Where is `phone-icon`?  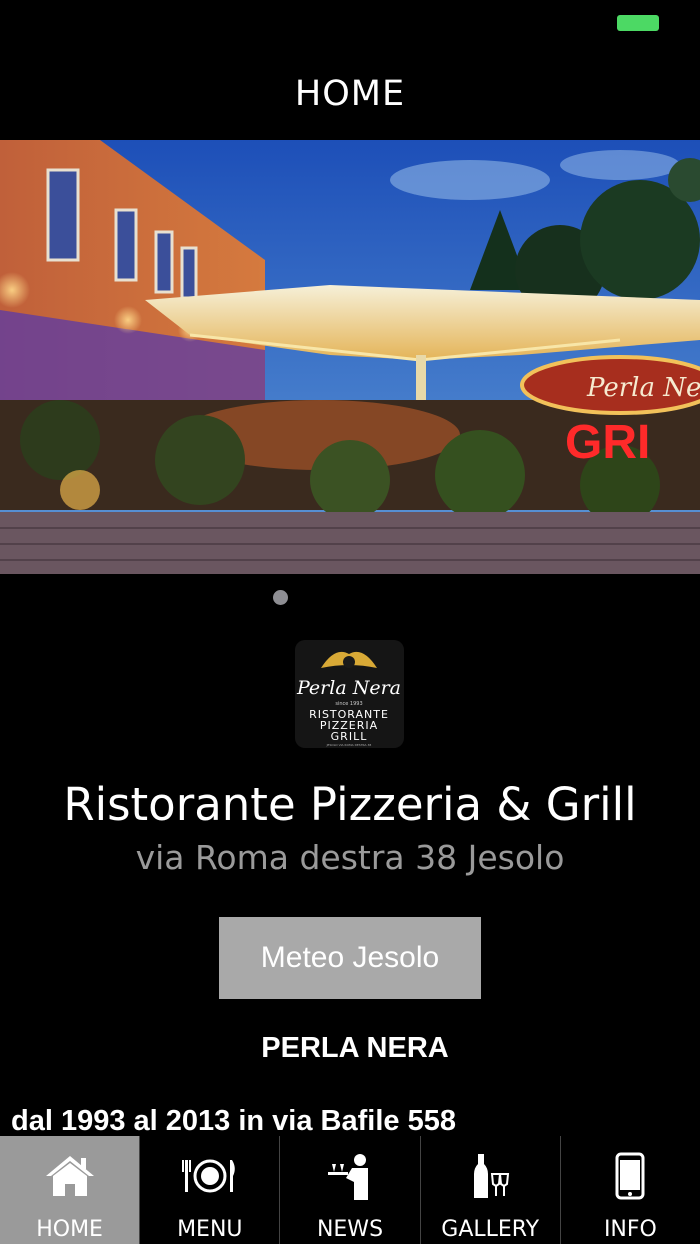
phone-icon is located at coordinates (630, 1176).